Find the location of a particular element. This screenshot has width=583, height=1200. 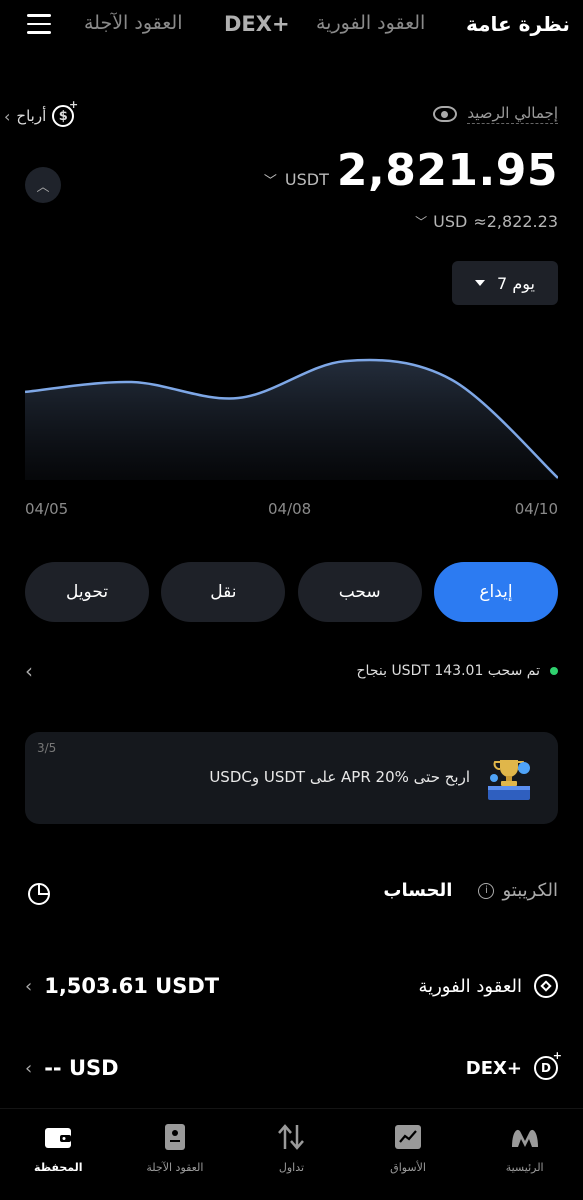

tab-overview: نظرة عامة is located at coordinates (518, 24).